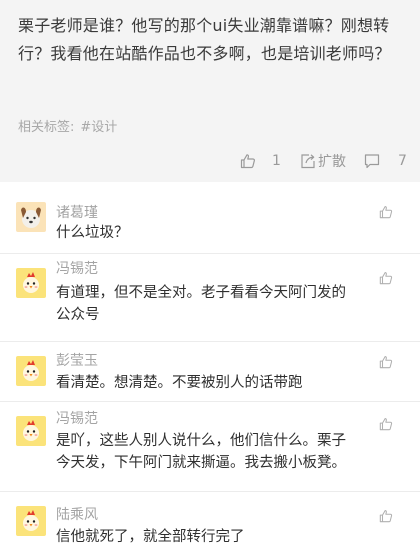  I want to click on comment-author: 诸葛瑾, so click(77, 212).